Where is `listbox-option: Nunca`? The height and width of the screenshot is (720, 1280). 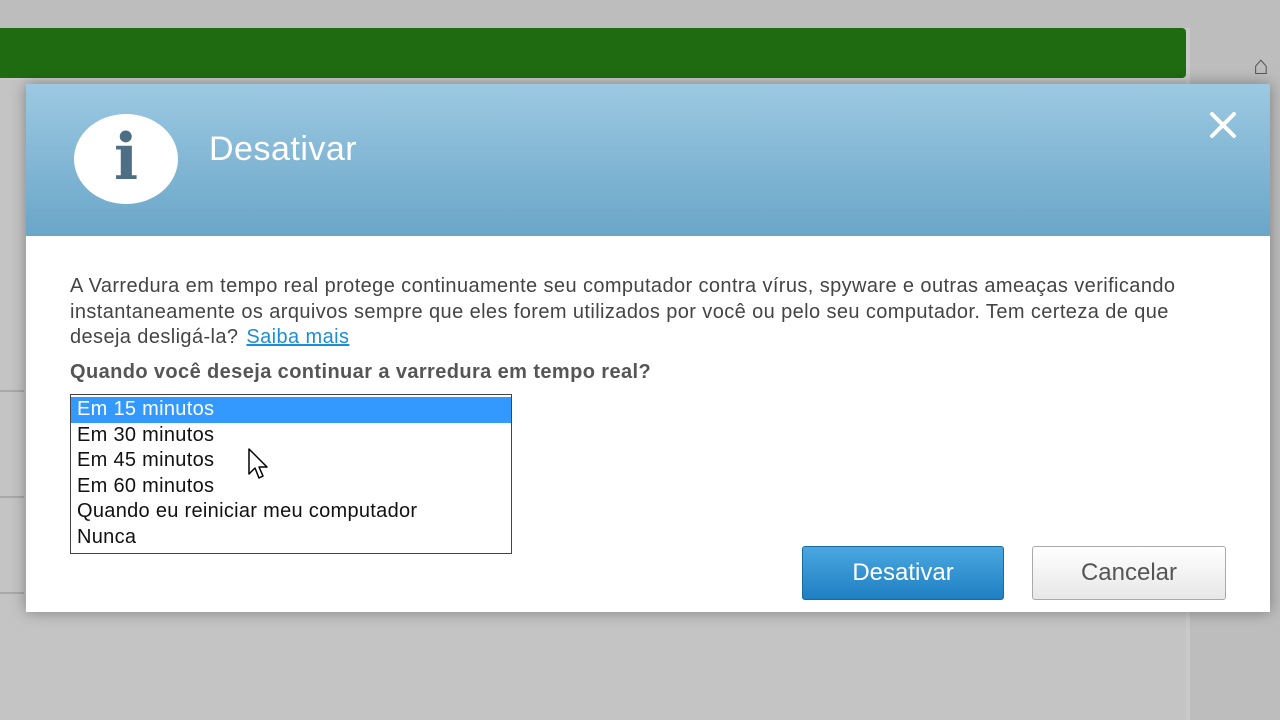 listbox-option: Nunca is located at coordinates (291, 538).